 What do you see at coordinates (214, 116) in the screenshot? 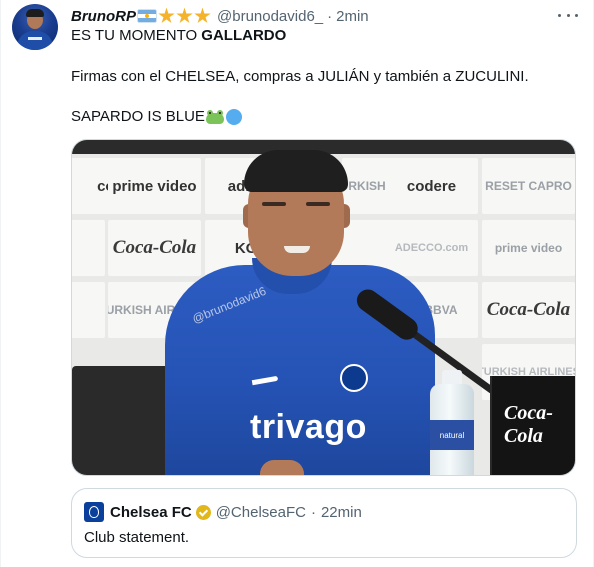
I see `frog-emoji-icon` at bounding box center [214, 116].